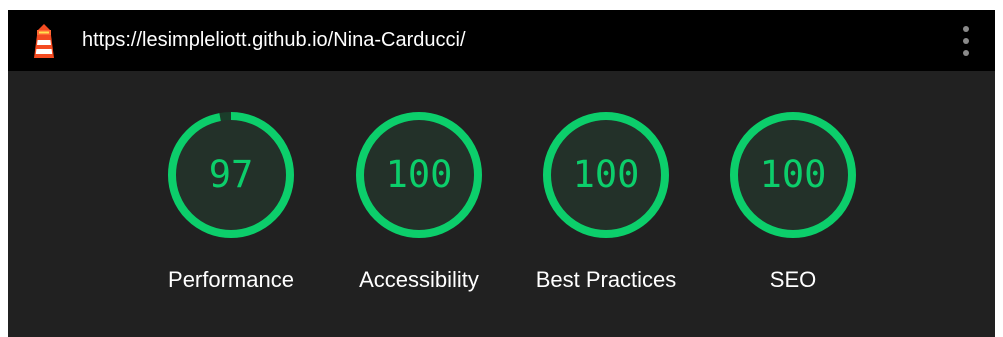 This screenshot has width=1003, height=337. Describe the element at coordinates (231, 174) in the screenshot. I see `score-value: 97` at that location.